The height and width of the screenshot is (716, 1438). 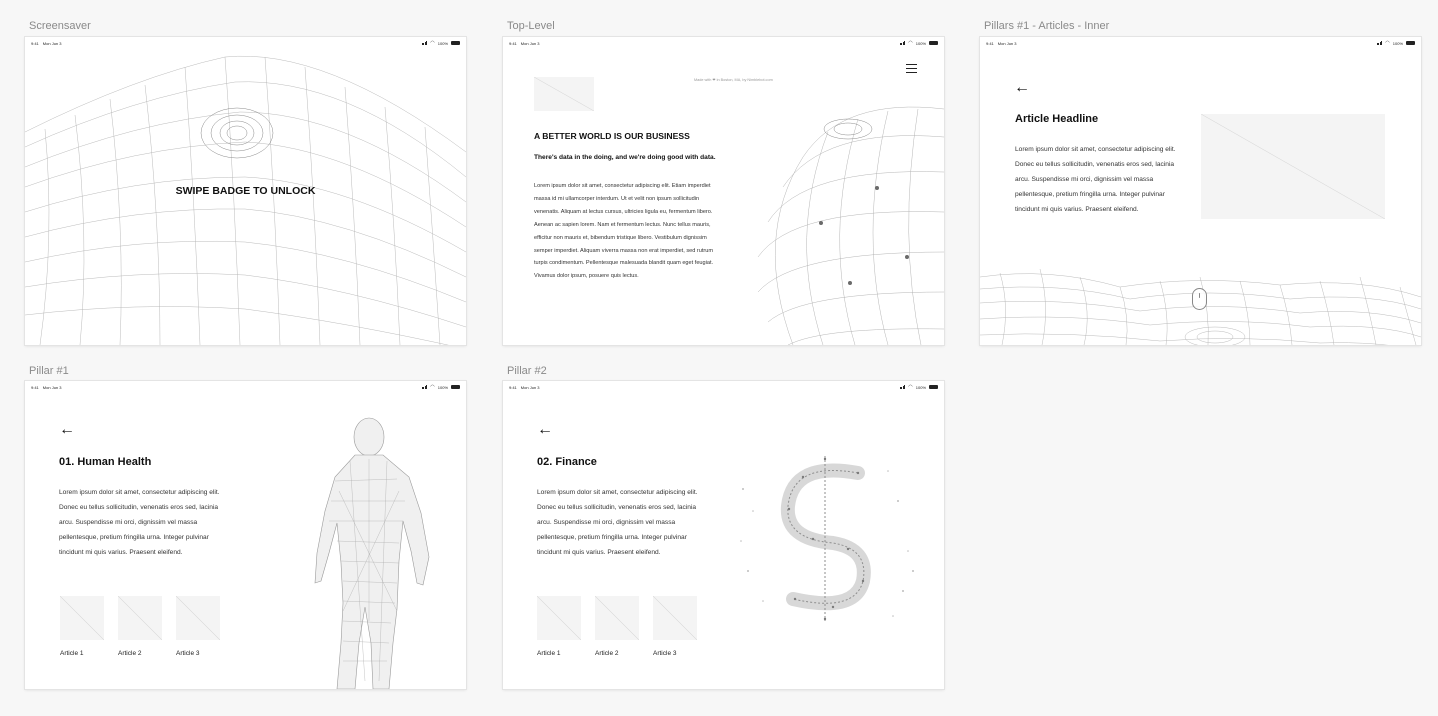 What do you see at coordinates (105, 462) in the screenshot?
I see `pillar-headline: 01. Human Health` at bounding box center [105, 462].